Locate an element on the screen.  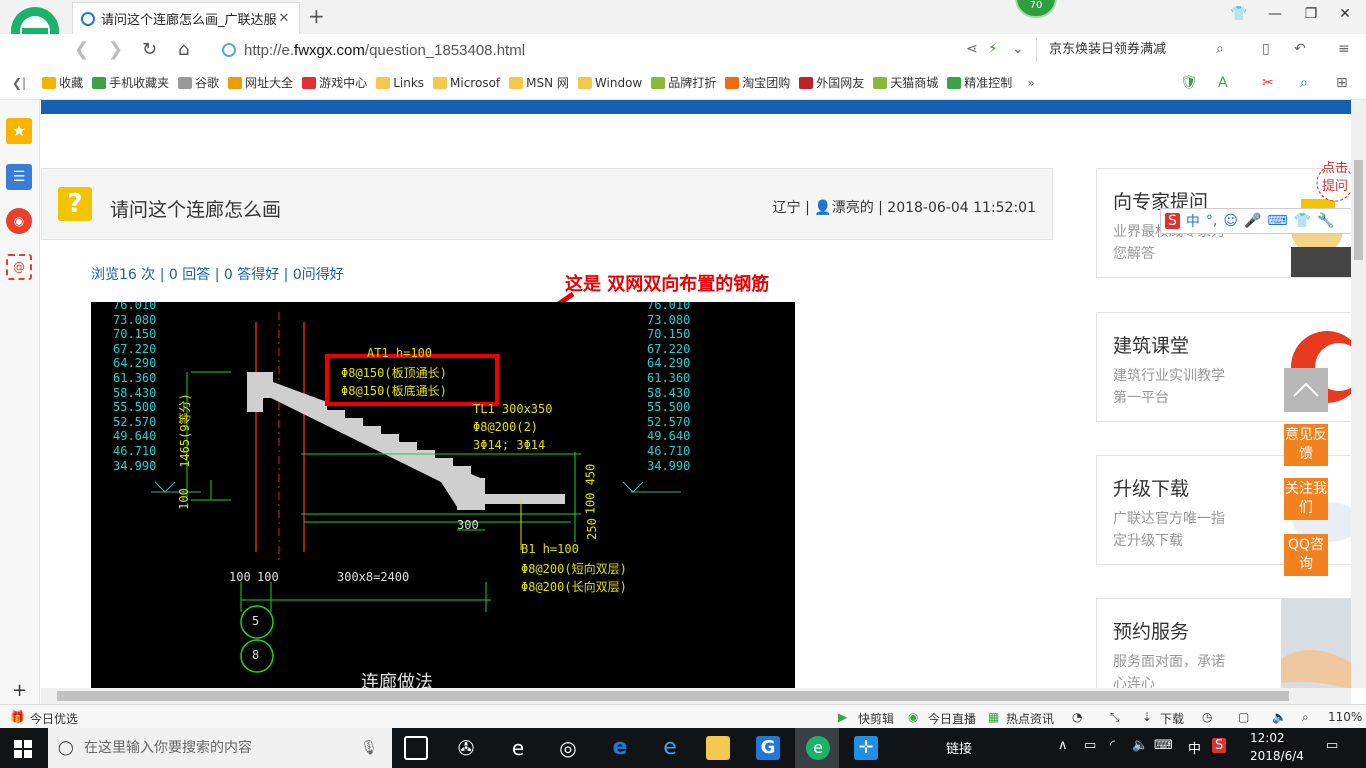
card-appointment: 预约服务 服务面对面，承诺心连心 is located at coordinates (1223, 643).